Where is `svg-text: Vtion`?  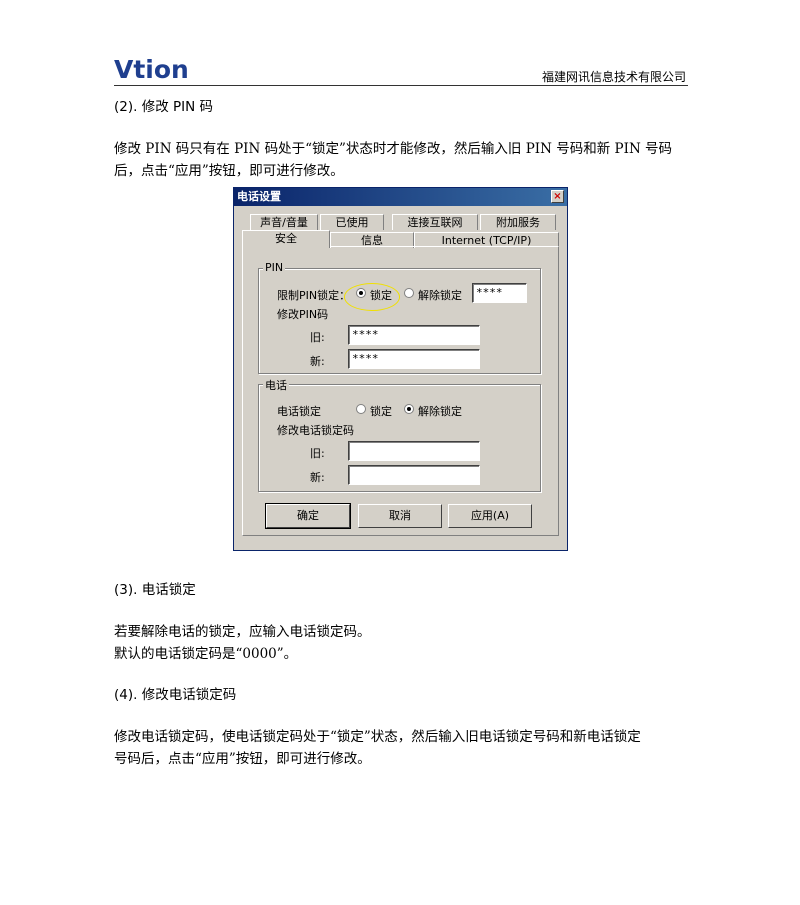 svg-text: Vtion is located at coordinates (151, 69).